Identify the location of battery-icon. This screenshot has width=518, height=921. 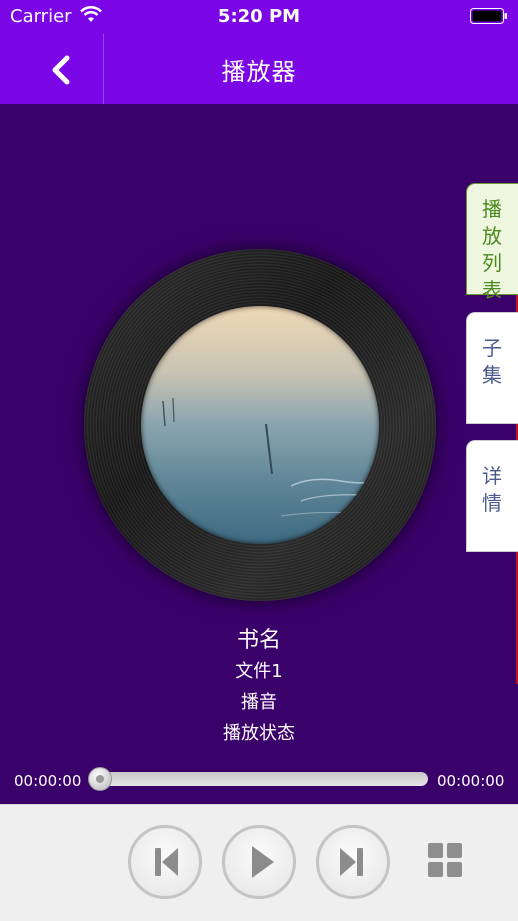
(488, 16).